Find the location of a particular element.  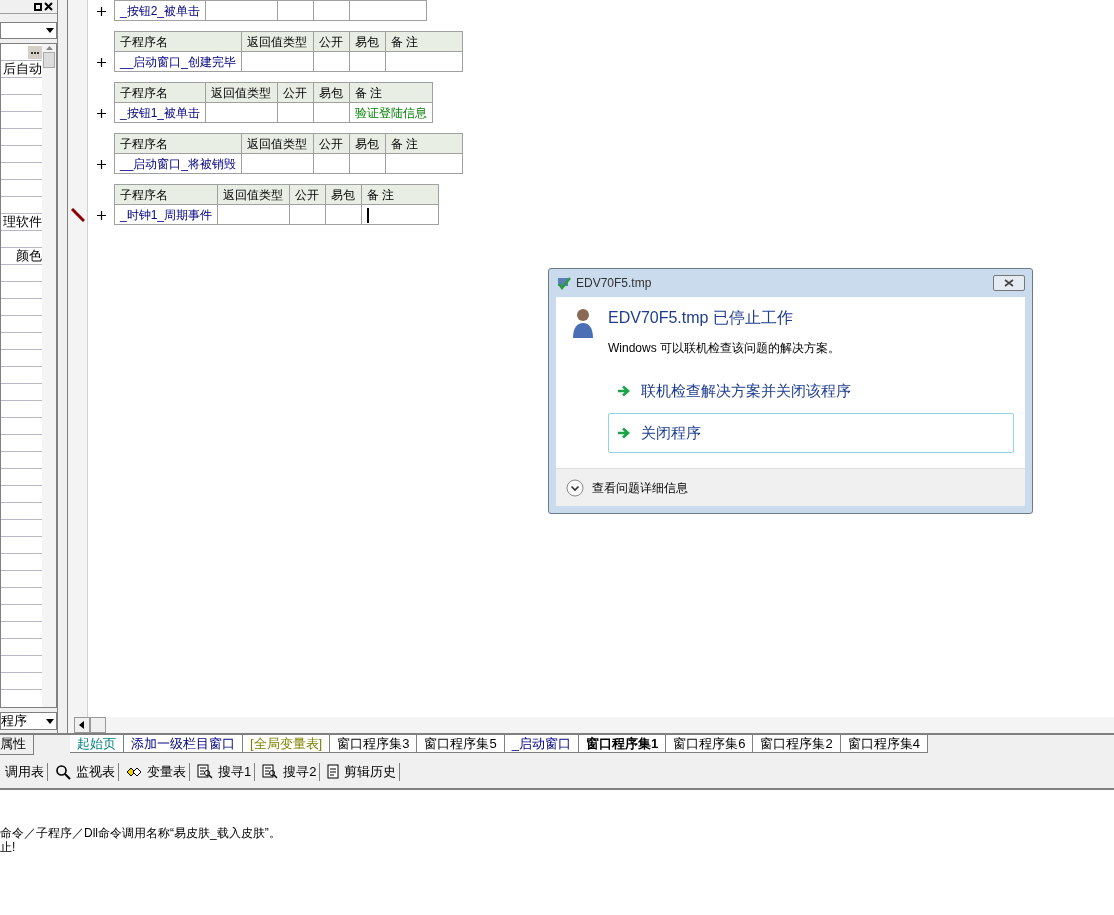

tab: 窗口程序集6 is located at coordinates (710, 744).